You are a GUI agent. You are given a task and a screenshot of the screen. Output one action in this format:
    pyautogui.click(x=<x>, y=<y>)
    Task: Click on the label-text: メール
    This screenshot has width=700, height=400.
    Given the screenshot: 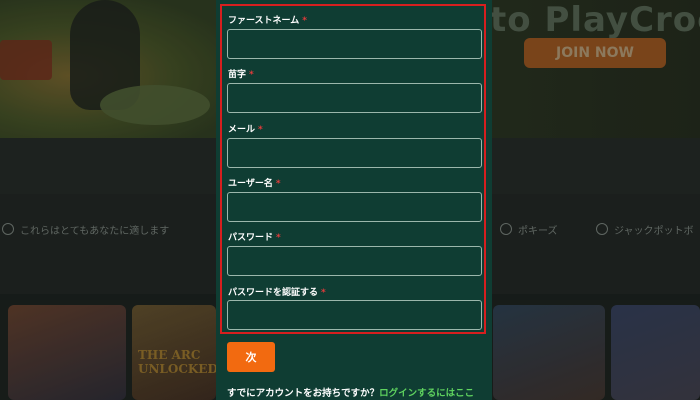 What is the action you would take?
    pyautogui.click(x=242, y=130)
    